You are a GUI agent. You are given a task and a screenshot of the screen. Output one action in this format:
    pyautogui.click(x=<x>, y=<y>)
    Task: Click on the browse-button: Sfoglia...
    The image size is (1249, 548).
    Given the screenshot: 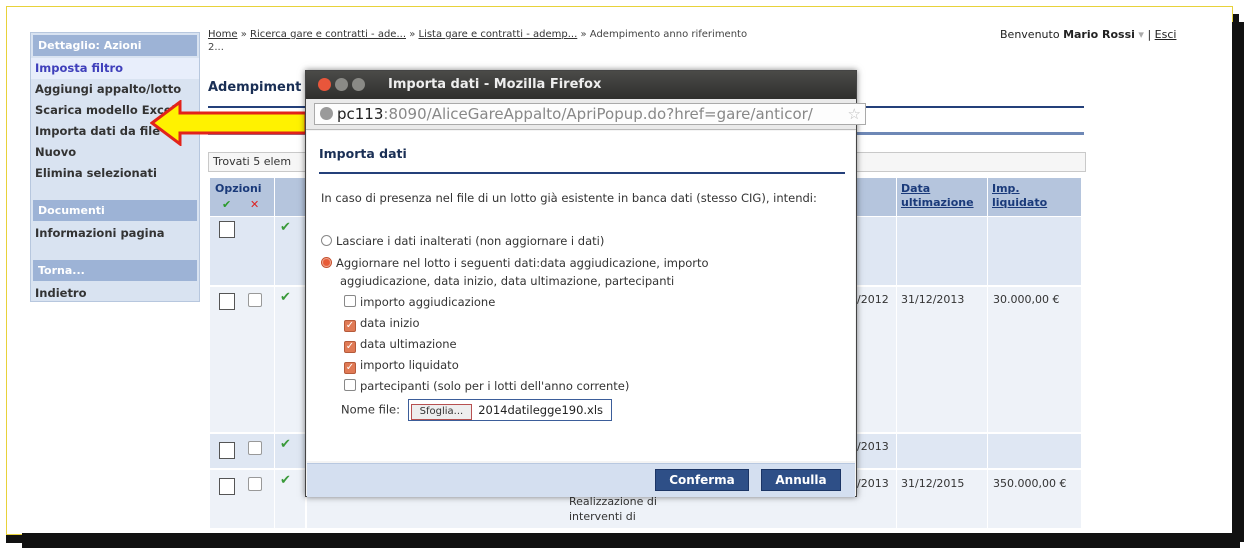 What is the action you would take?
    pyautogui.click(x=441, y=412)
    